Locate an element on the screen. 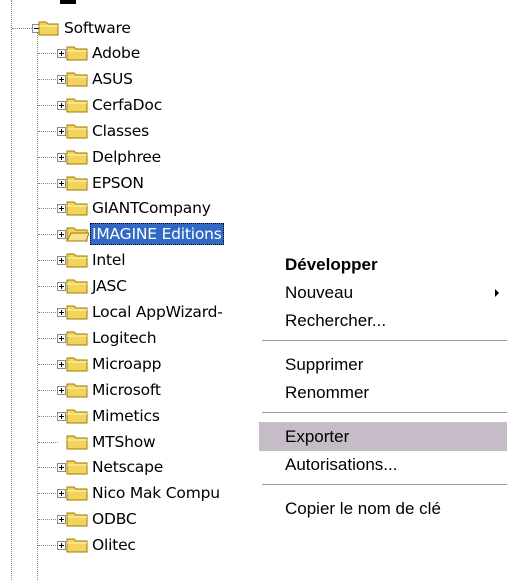 The width and height of the screenshot is (507, 580). tree-node-label: Software is located at coordinates (97, 28).